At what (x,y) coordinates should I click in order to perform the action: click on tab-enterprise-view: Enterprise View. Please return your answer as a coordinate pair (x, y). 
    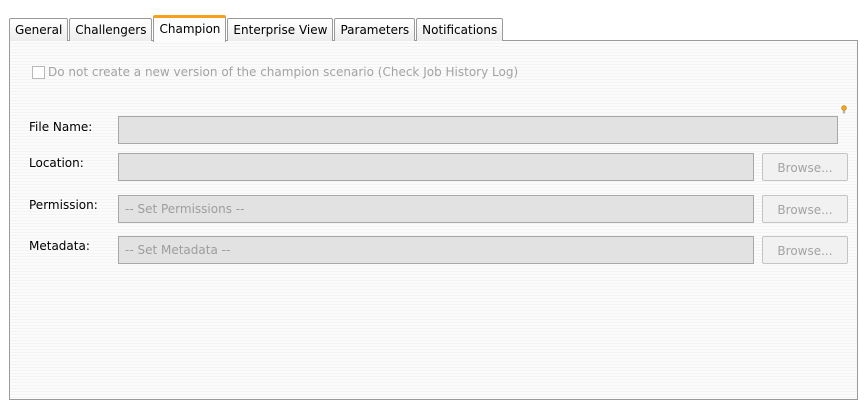
    Looking at the image, I should click on (280, 29).